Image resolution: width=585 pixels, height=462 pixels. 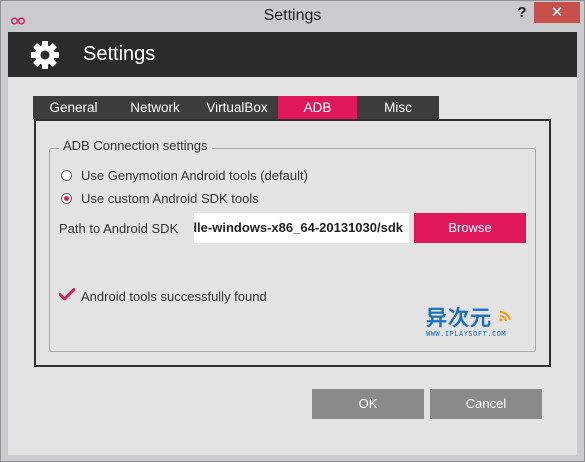 I want to click on sdk-path-input: adt-bundle-windows-x86_64-20131030/sdk, so click(x=301, y=228).